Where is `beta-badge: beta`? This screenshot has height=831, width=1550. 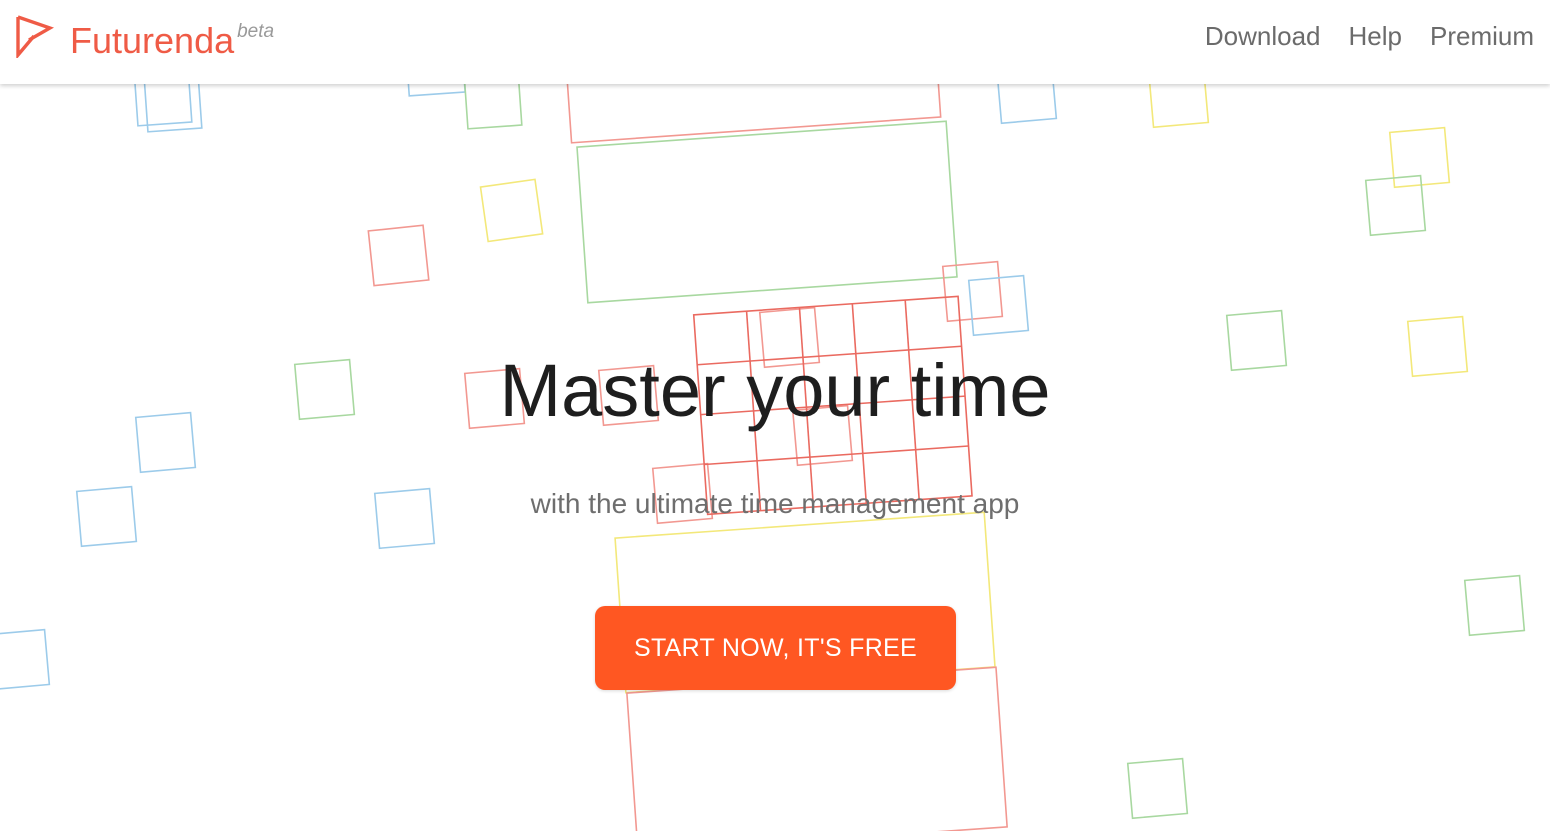 beta-badge: beta is located at coordinates (256, 31).